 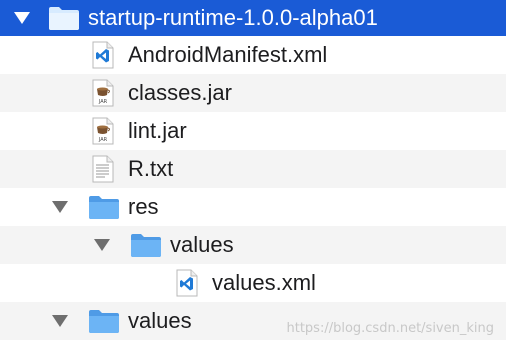 I want to click on tree-row-file: JAR classes.jar, so click(x=253, y=93).